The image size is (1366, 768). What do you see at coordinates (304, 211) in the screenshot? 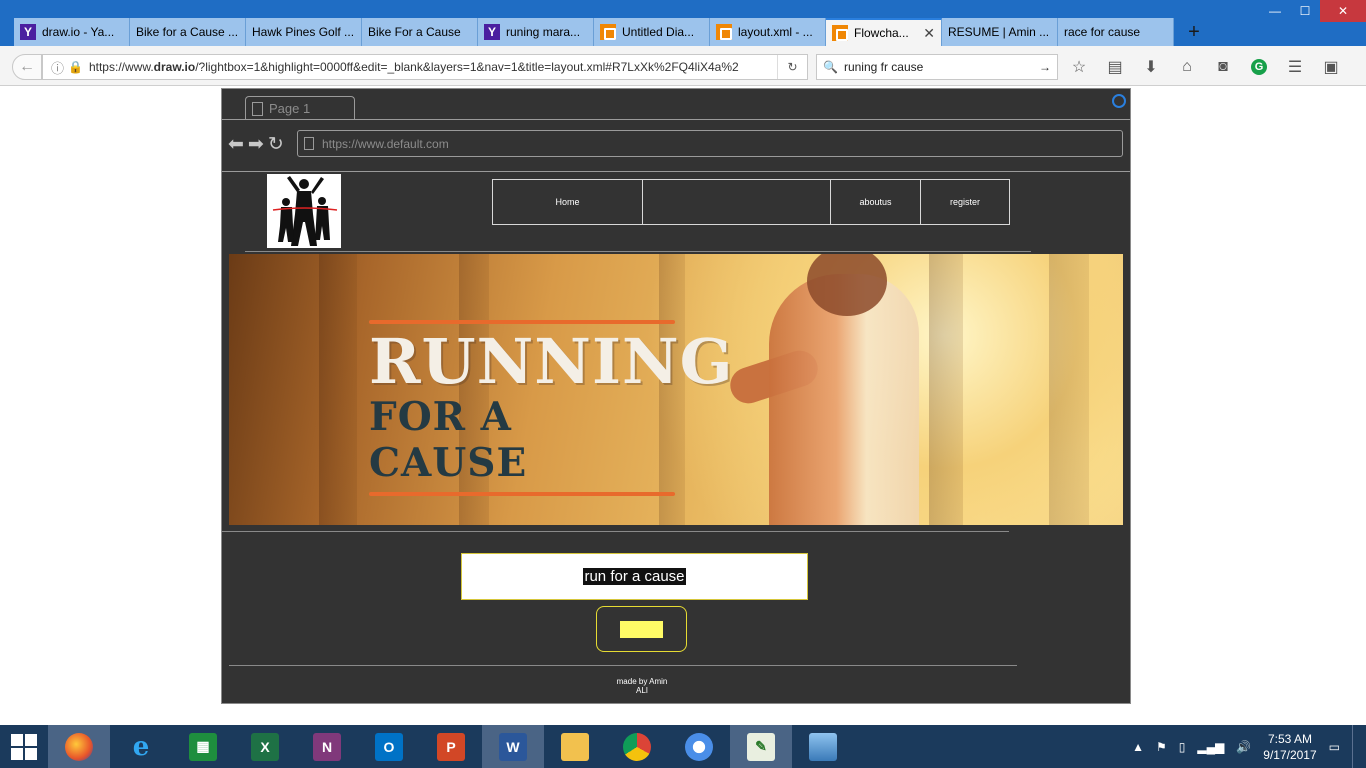
I see `runners-logo` at bounding box center [304, 211].